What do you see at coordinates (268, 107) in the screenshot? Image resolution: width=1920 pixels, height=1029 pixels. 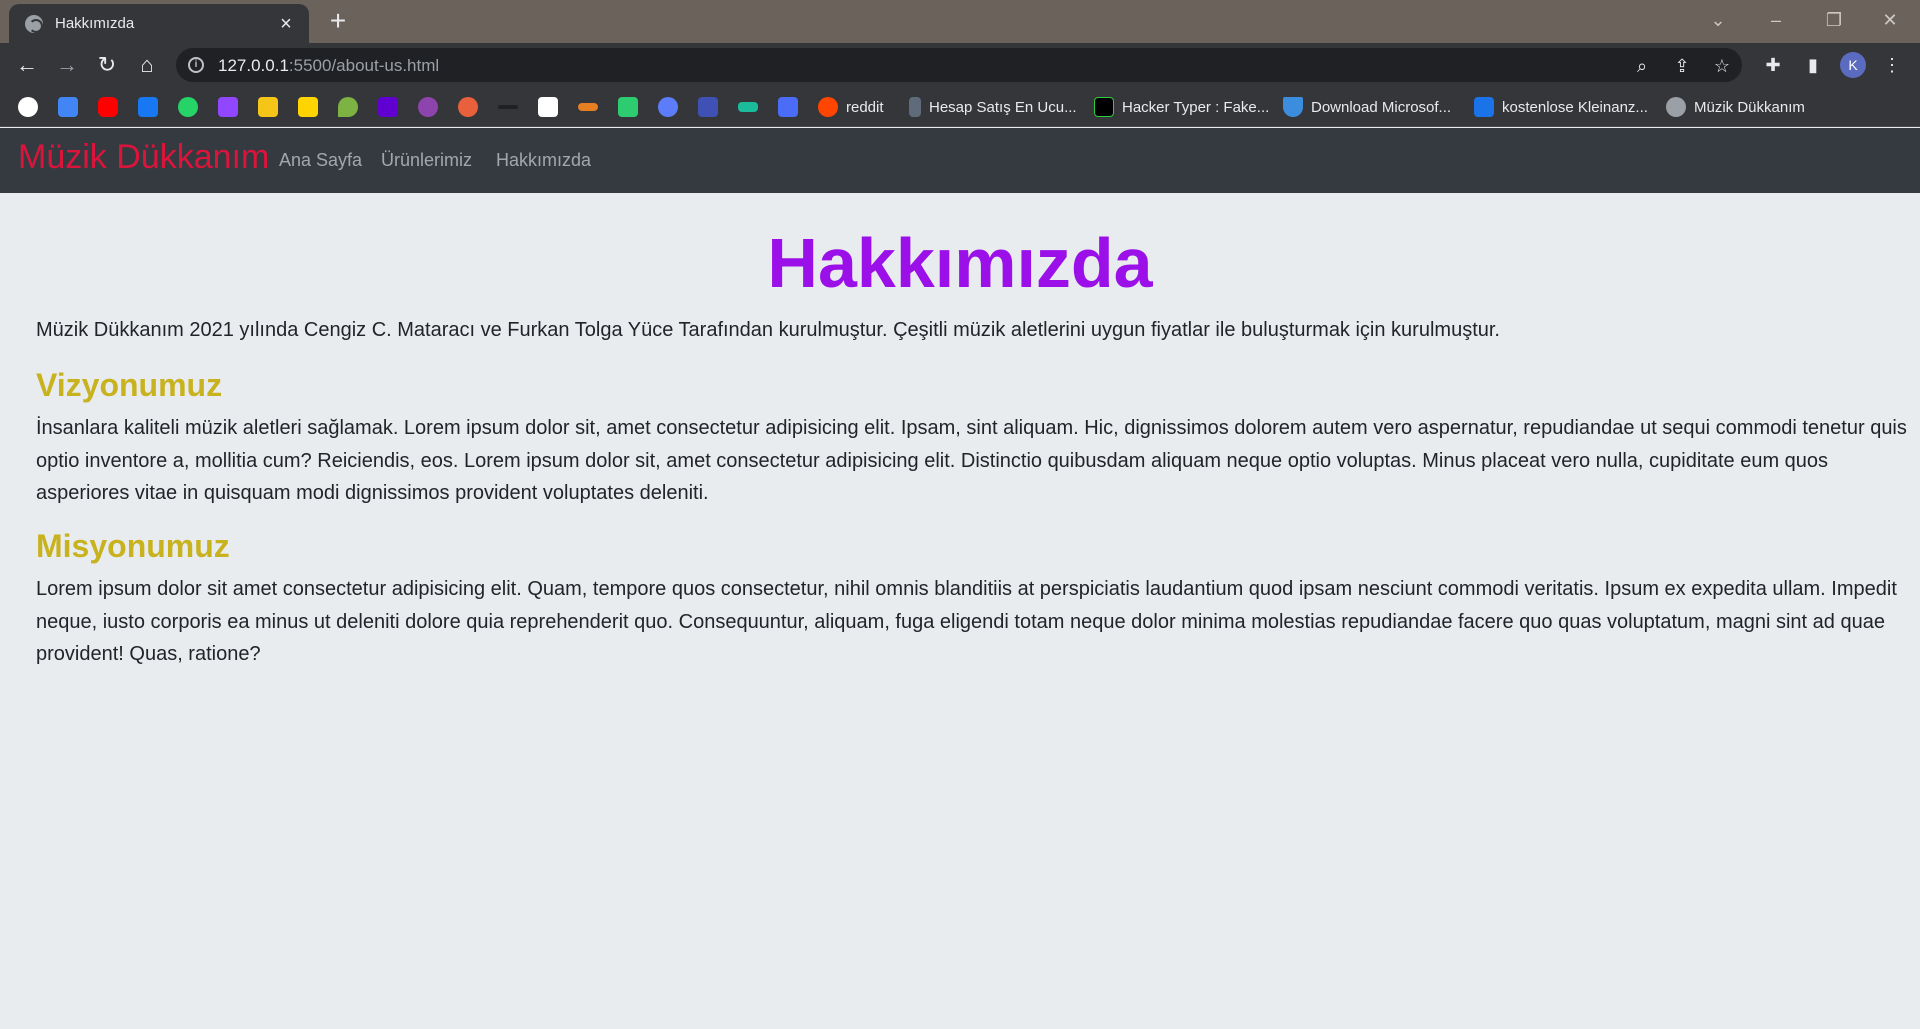 I see `bookmark-y-icon` at bounding box center [268, 107].